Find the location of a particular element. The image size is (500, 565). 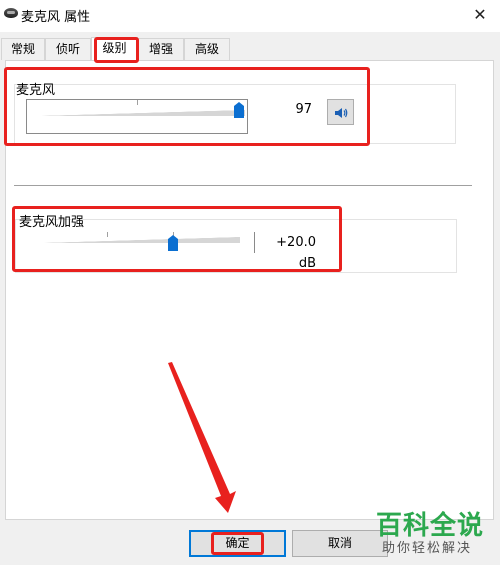

annotation-box-boost is located at coordinates (177, 239).